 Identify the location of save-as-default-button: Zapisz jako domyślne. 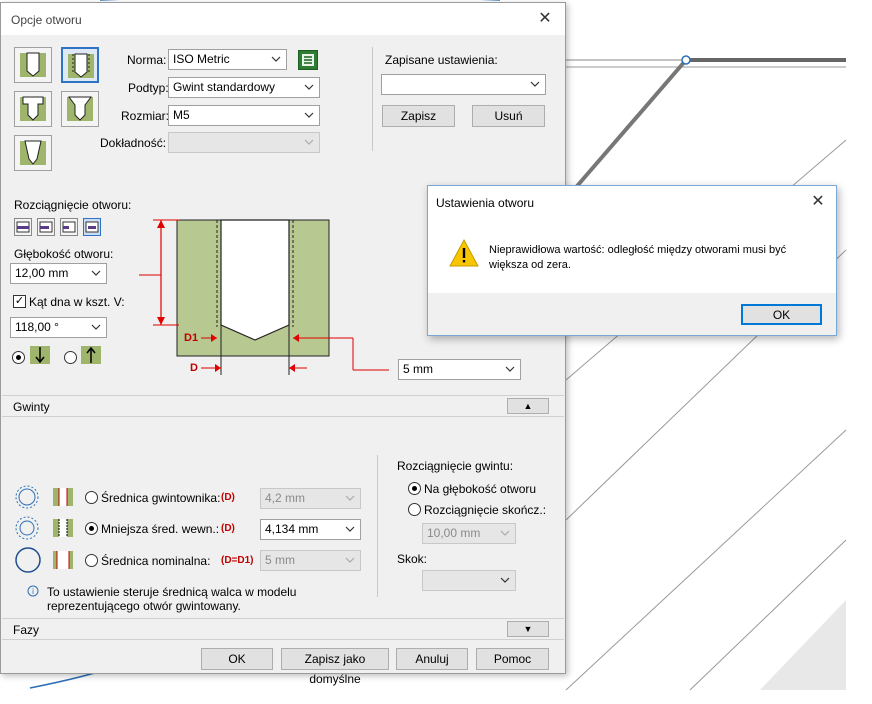
(335, 667).